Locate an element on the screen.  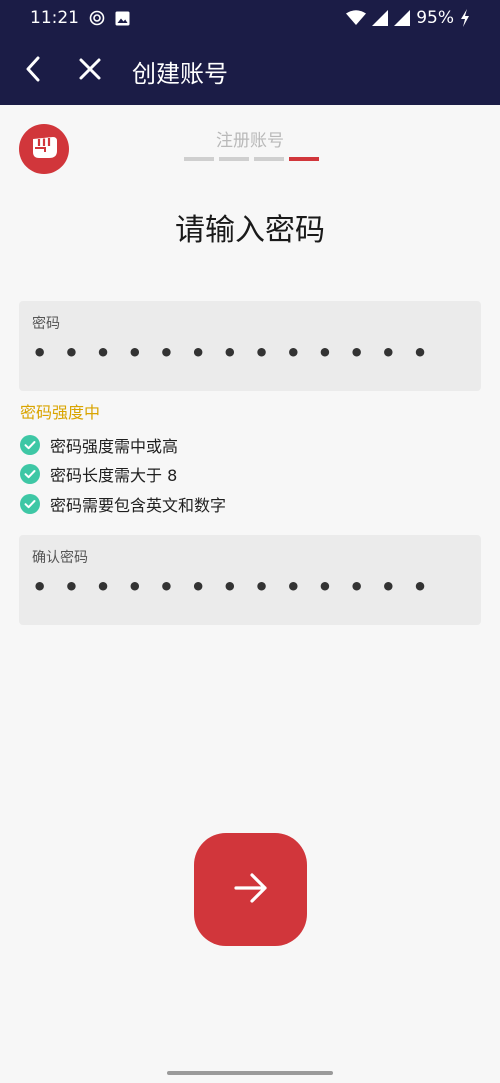
confirm-password-value: • • • • • • • • • • • • • is located at coordinates (232, 587).